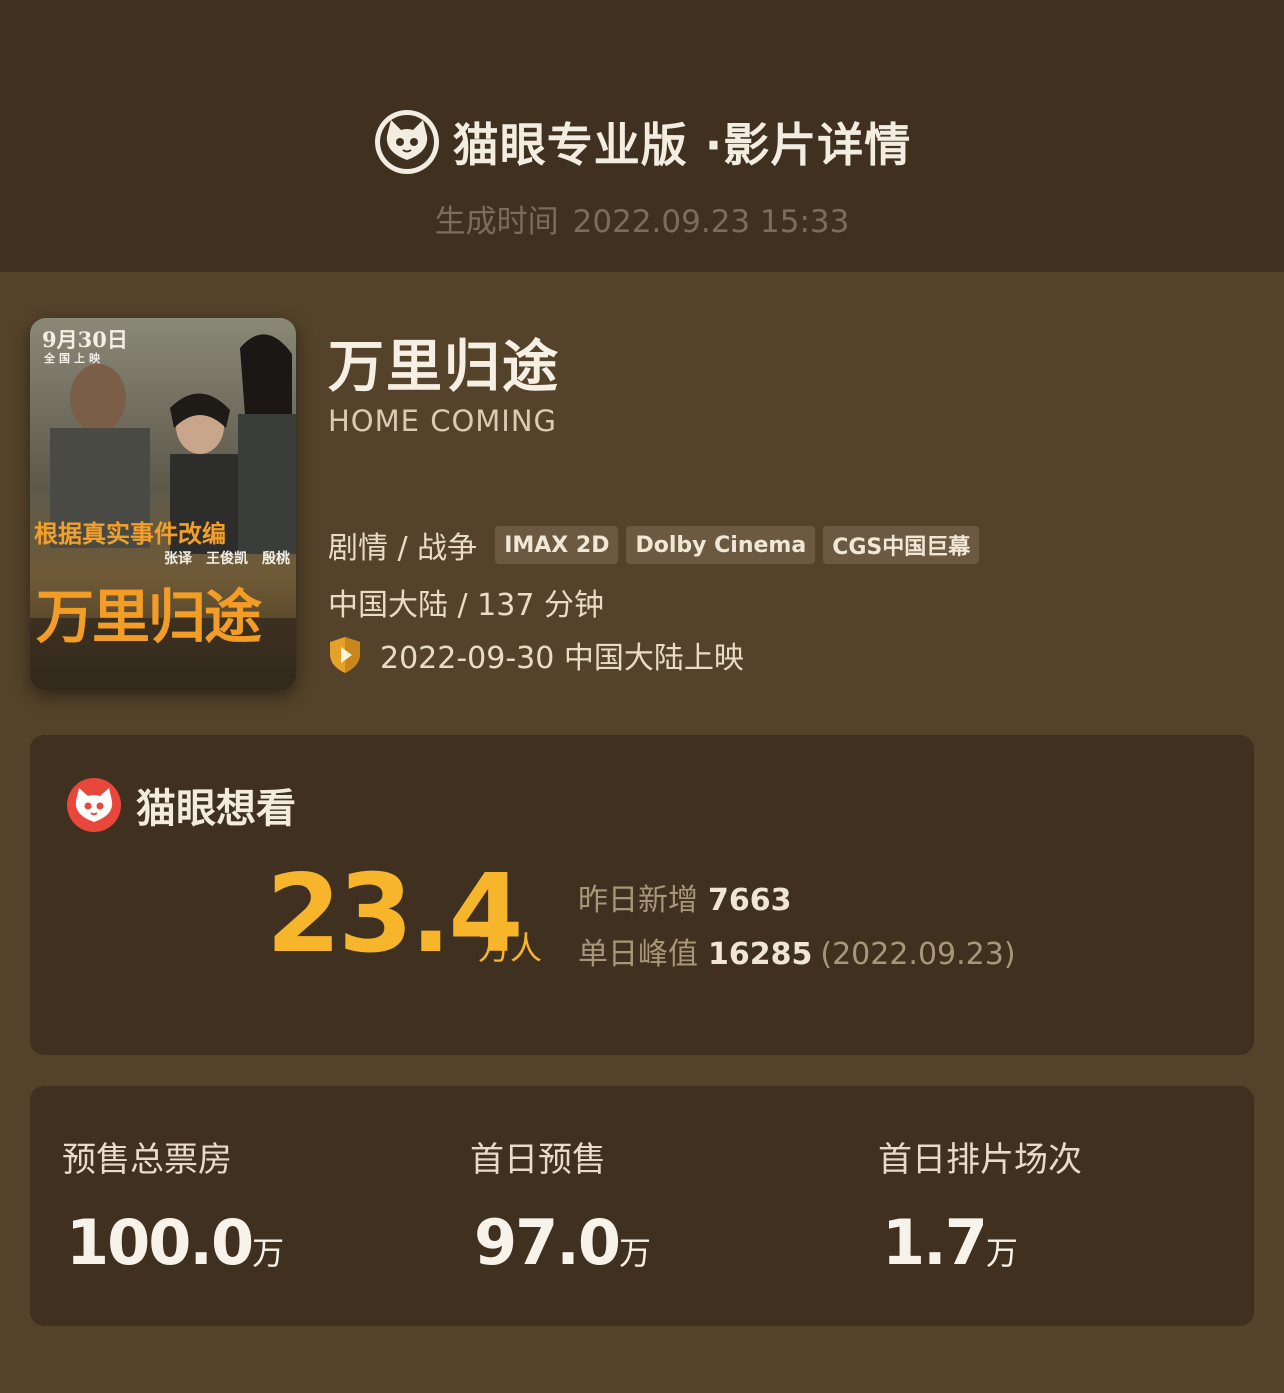 This screenshot has width=1284, height=1393. Describe the element at coordinates (466, 605) in the screenshot. I see `movie-origin-duration: 中国大陆 / 137 分钟` at that location.